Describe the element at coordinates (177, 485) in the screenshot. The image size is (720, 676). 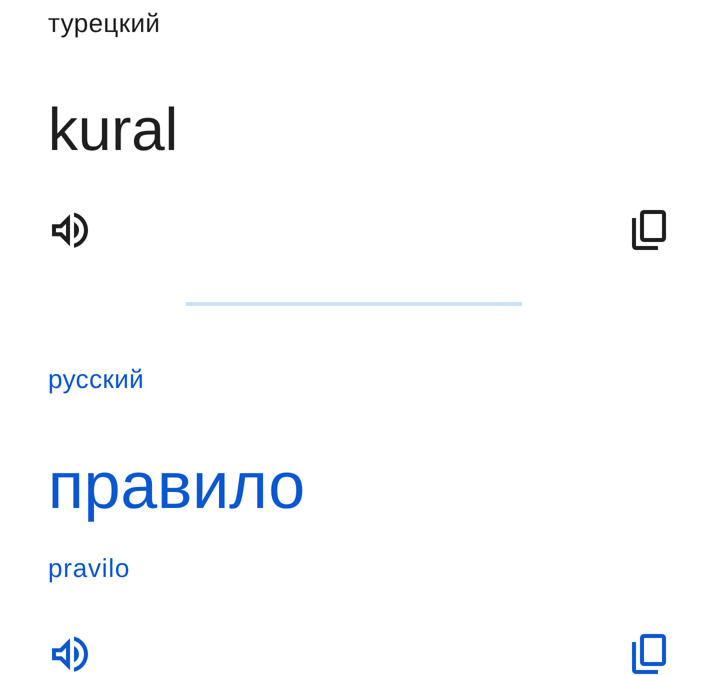
I see `translation-text: правило` at that location.